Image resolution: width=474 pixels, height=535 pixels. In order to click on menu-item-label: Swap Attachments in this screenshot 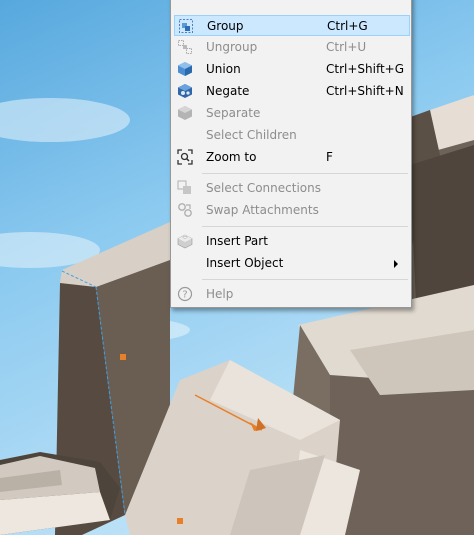, I will do `click(262, 210)`.